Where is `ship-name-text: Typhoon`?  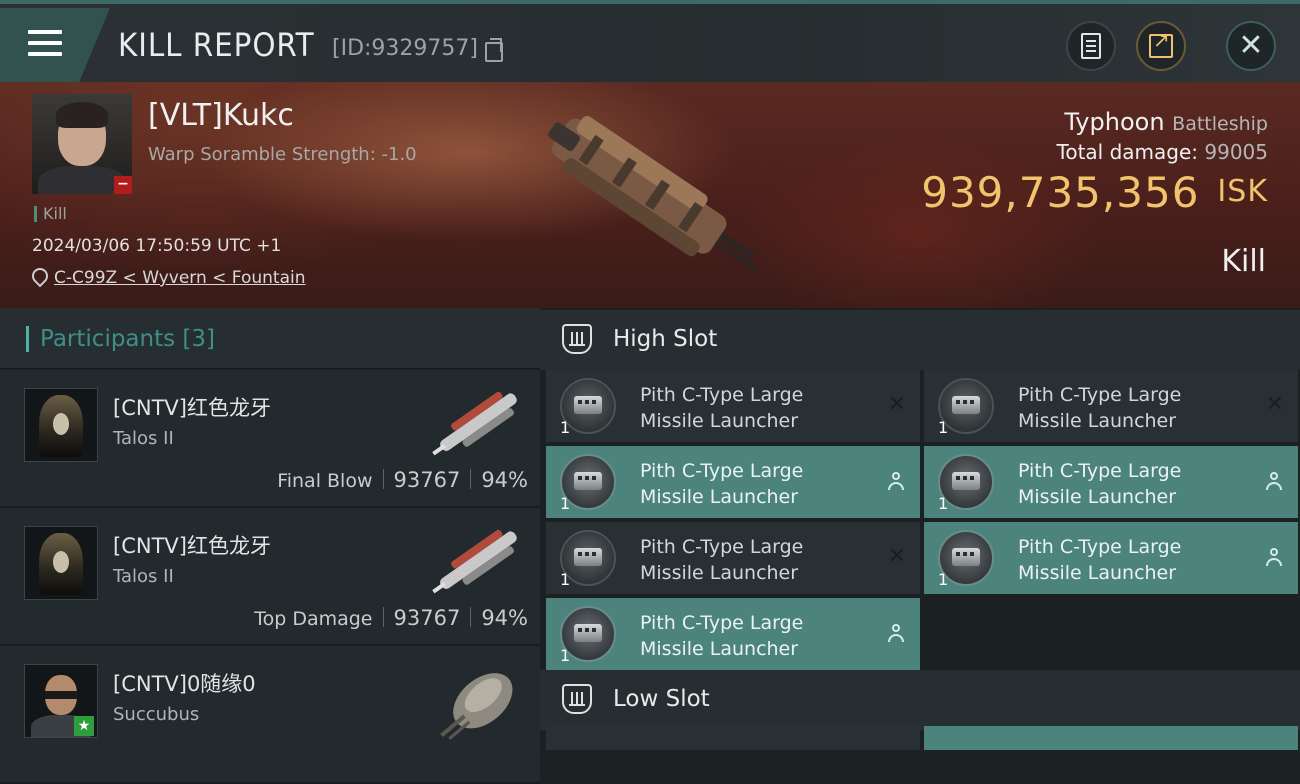
ship-name-text: Typhoon is located at coordinates (1114, 122).